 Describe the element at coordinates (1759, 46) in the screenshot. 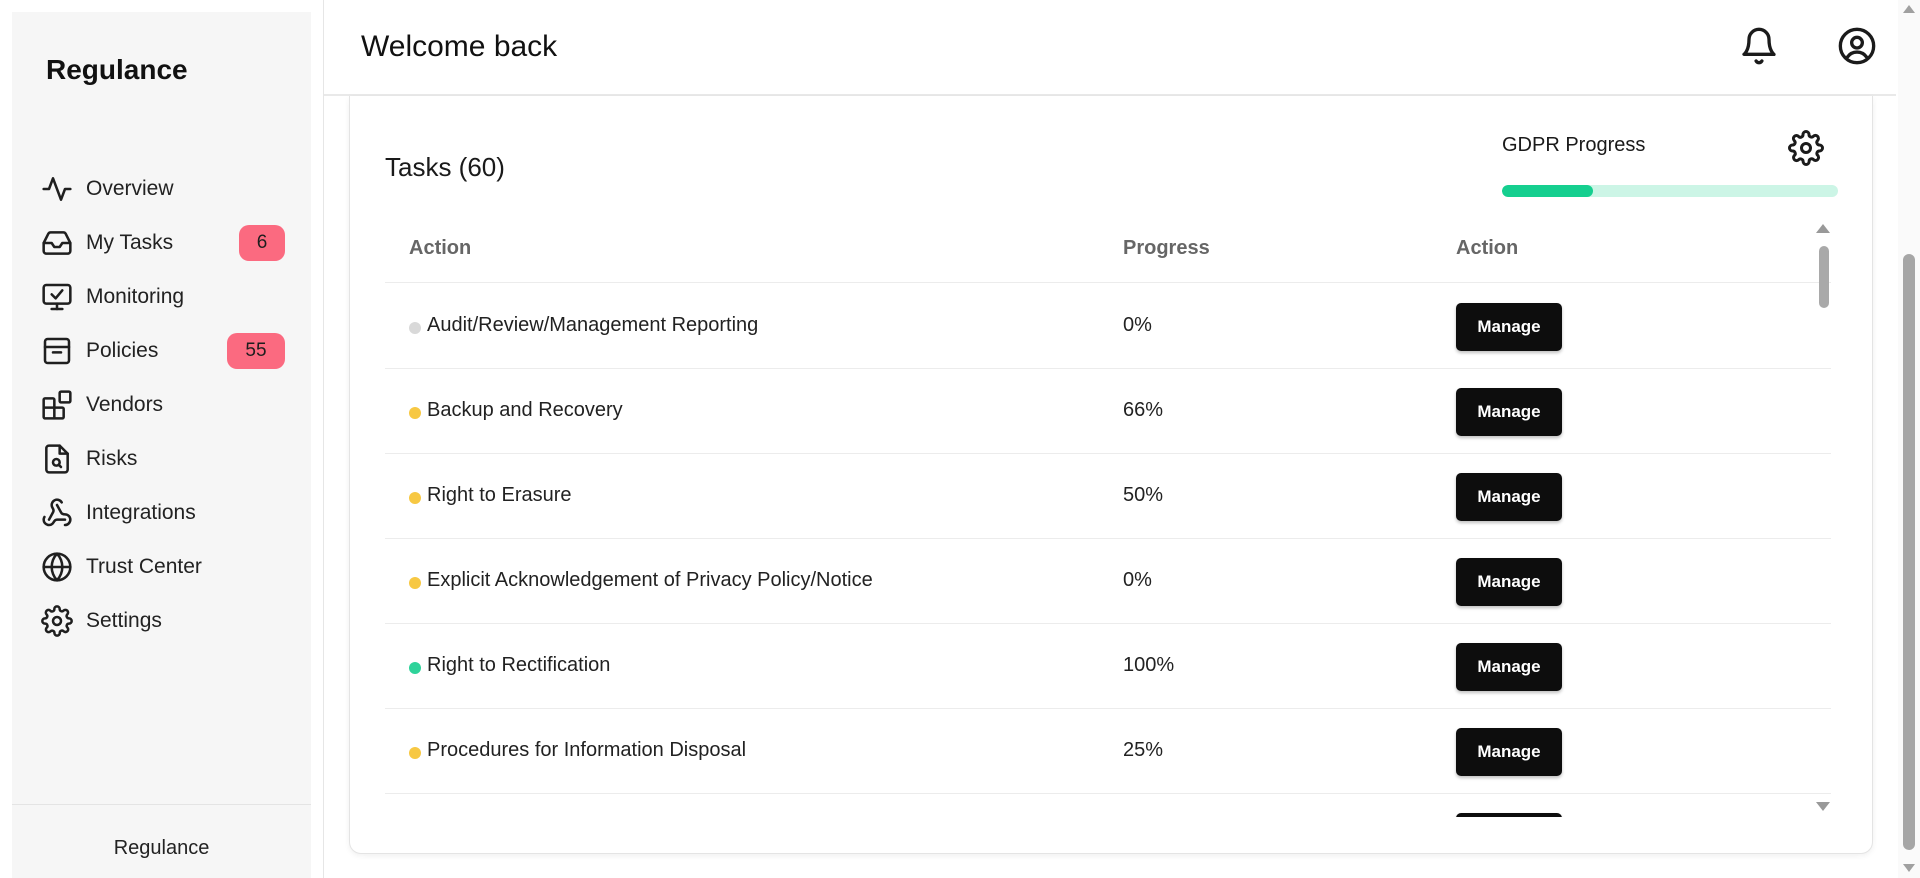

I see `bell-icon` at that location.